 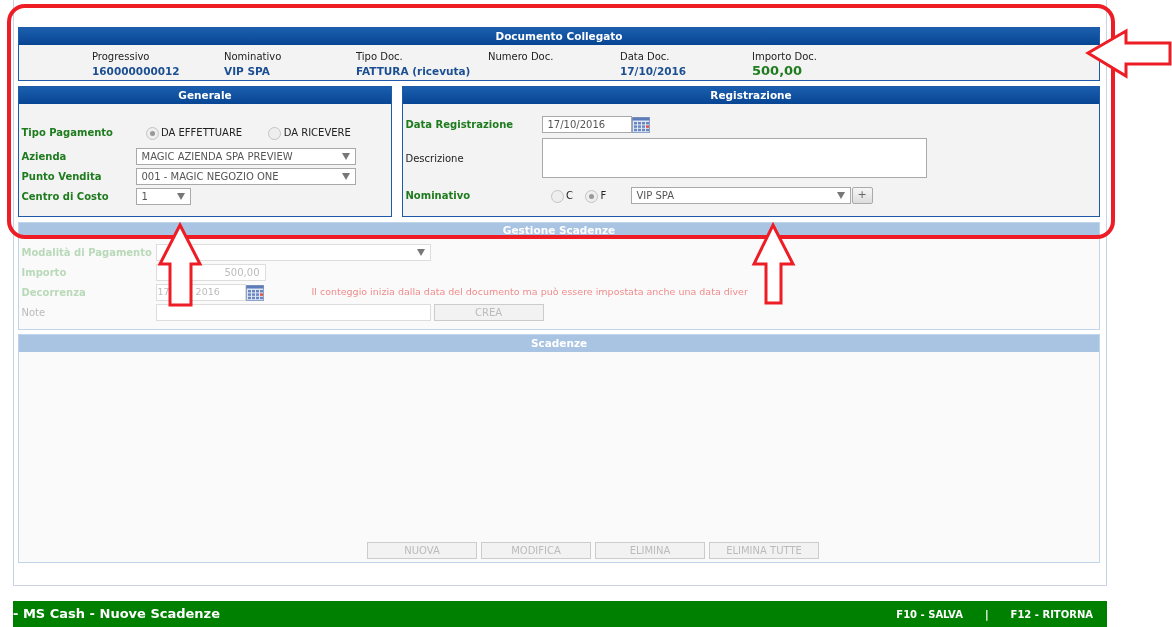 I want to click on field-label: Modalità di Pagamento, so click(x=87, y=252).